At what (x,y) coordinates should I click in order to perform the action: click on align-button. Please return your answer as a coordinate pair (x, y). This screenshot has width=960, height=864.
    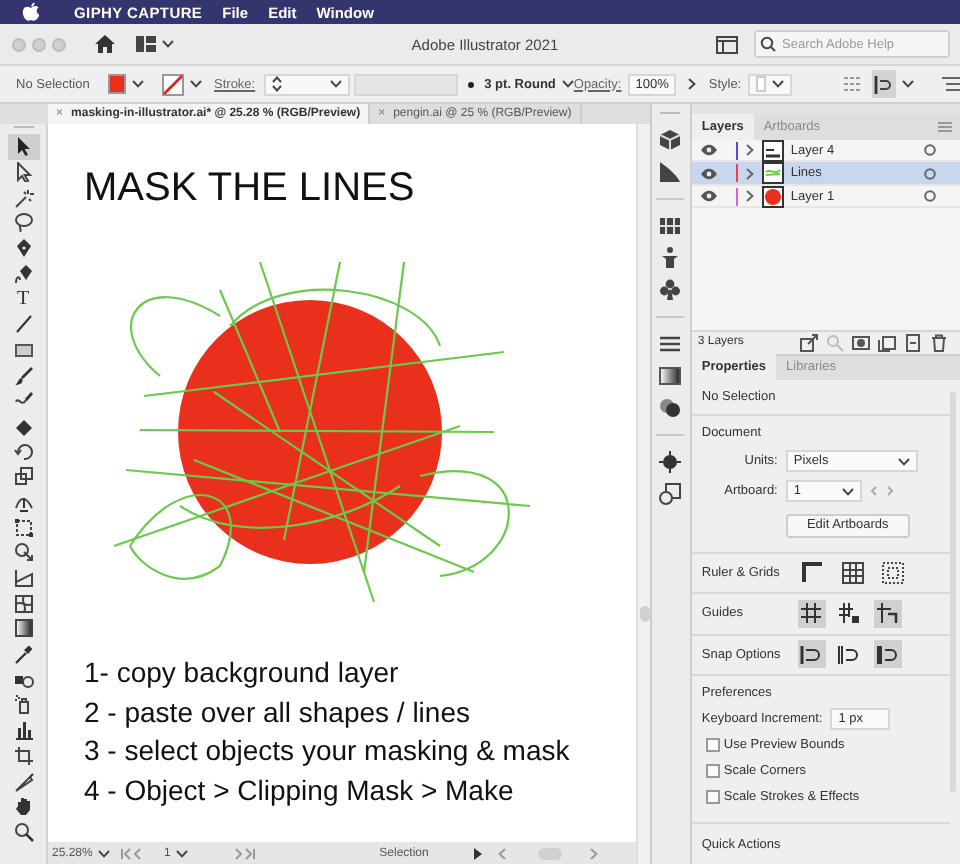
    Looking at the image, I should click on (883, 84).